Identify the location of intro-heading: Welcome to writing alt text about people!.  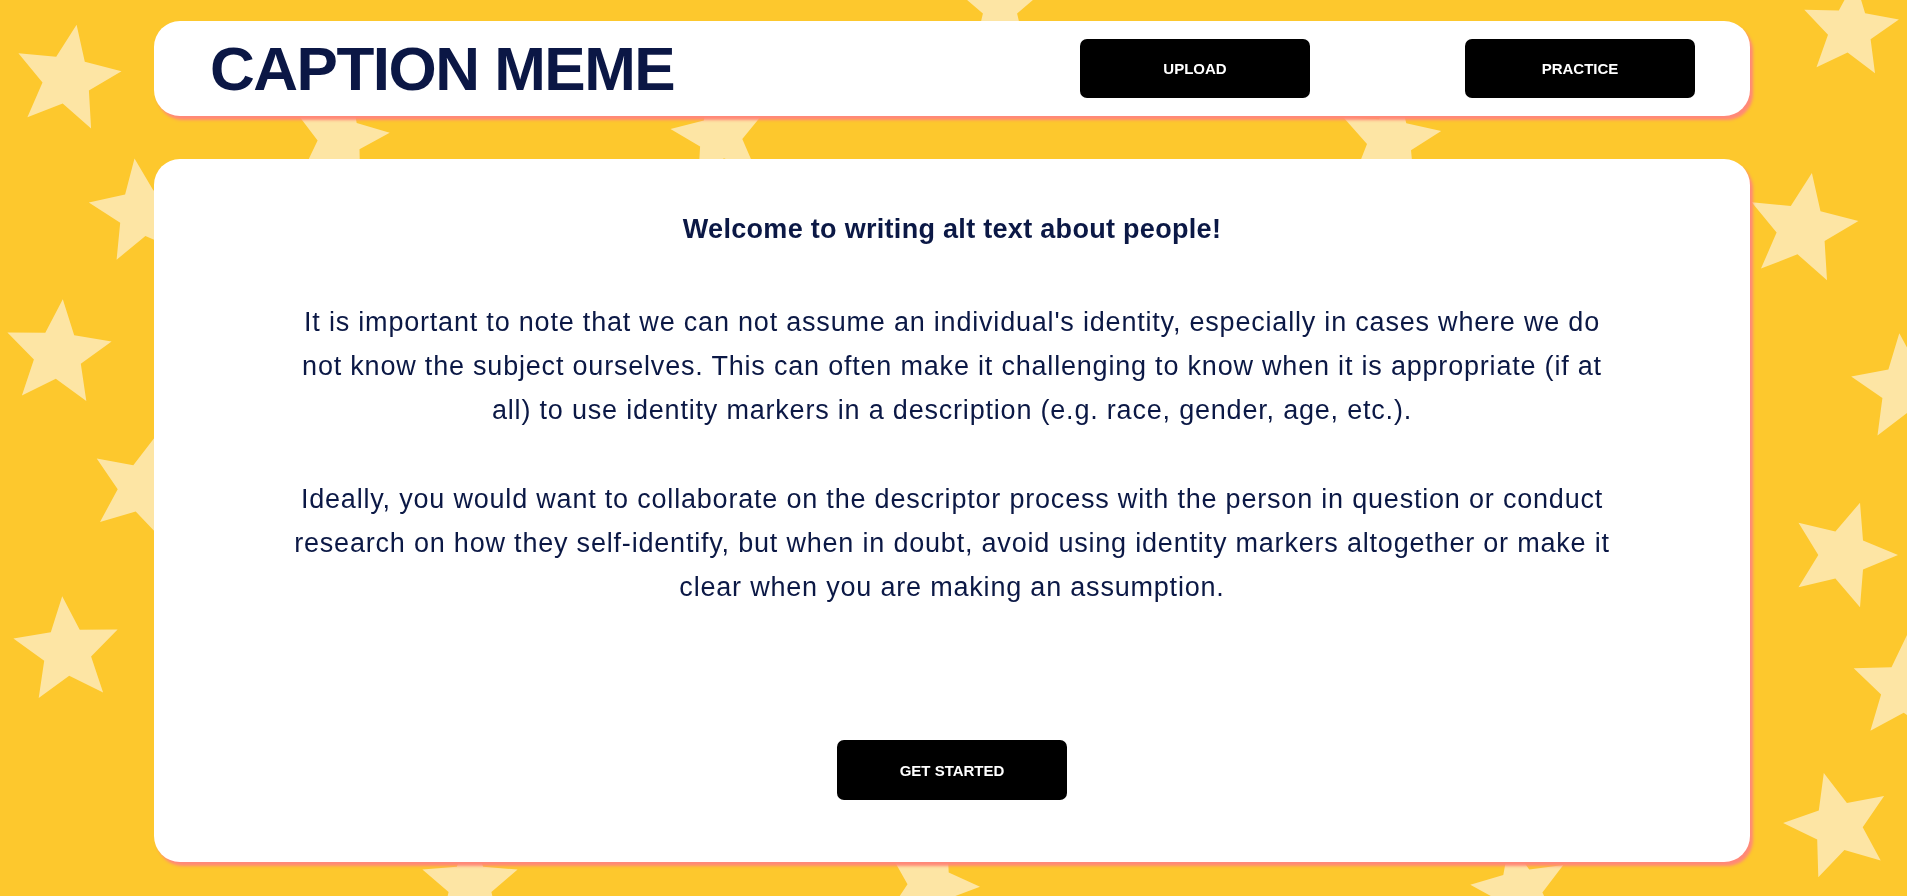
(952, 229).